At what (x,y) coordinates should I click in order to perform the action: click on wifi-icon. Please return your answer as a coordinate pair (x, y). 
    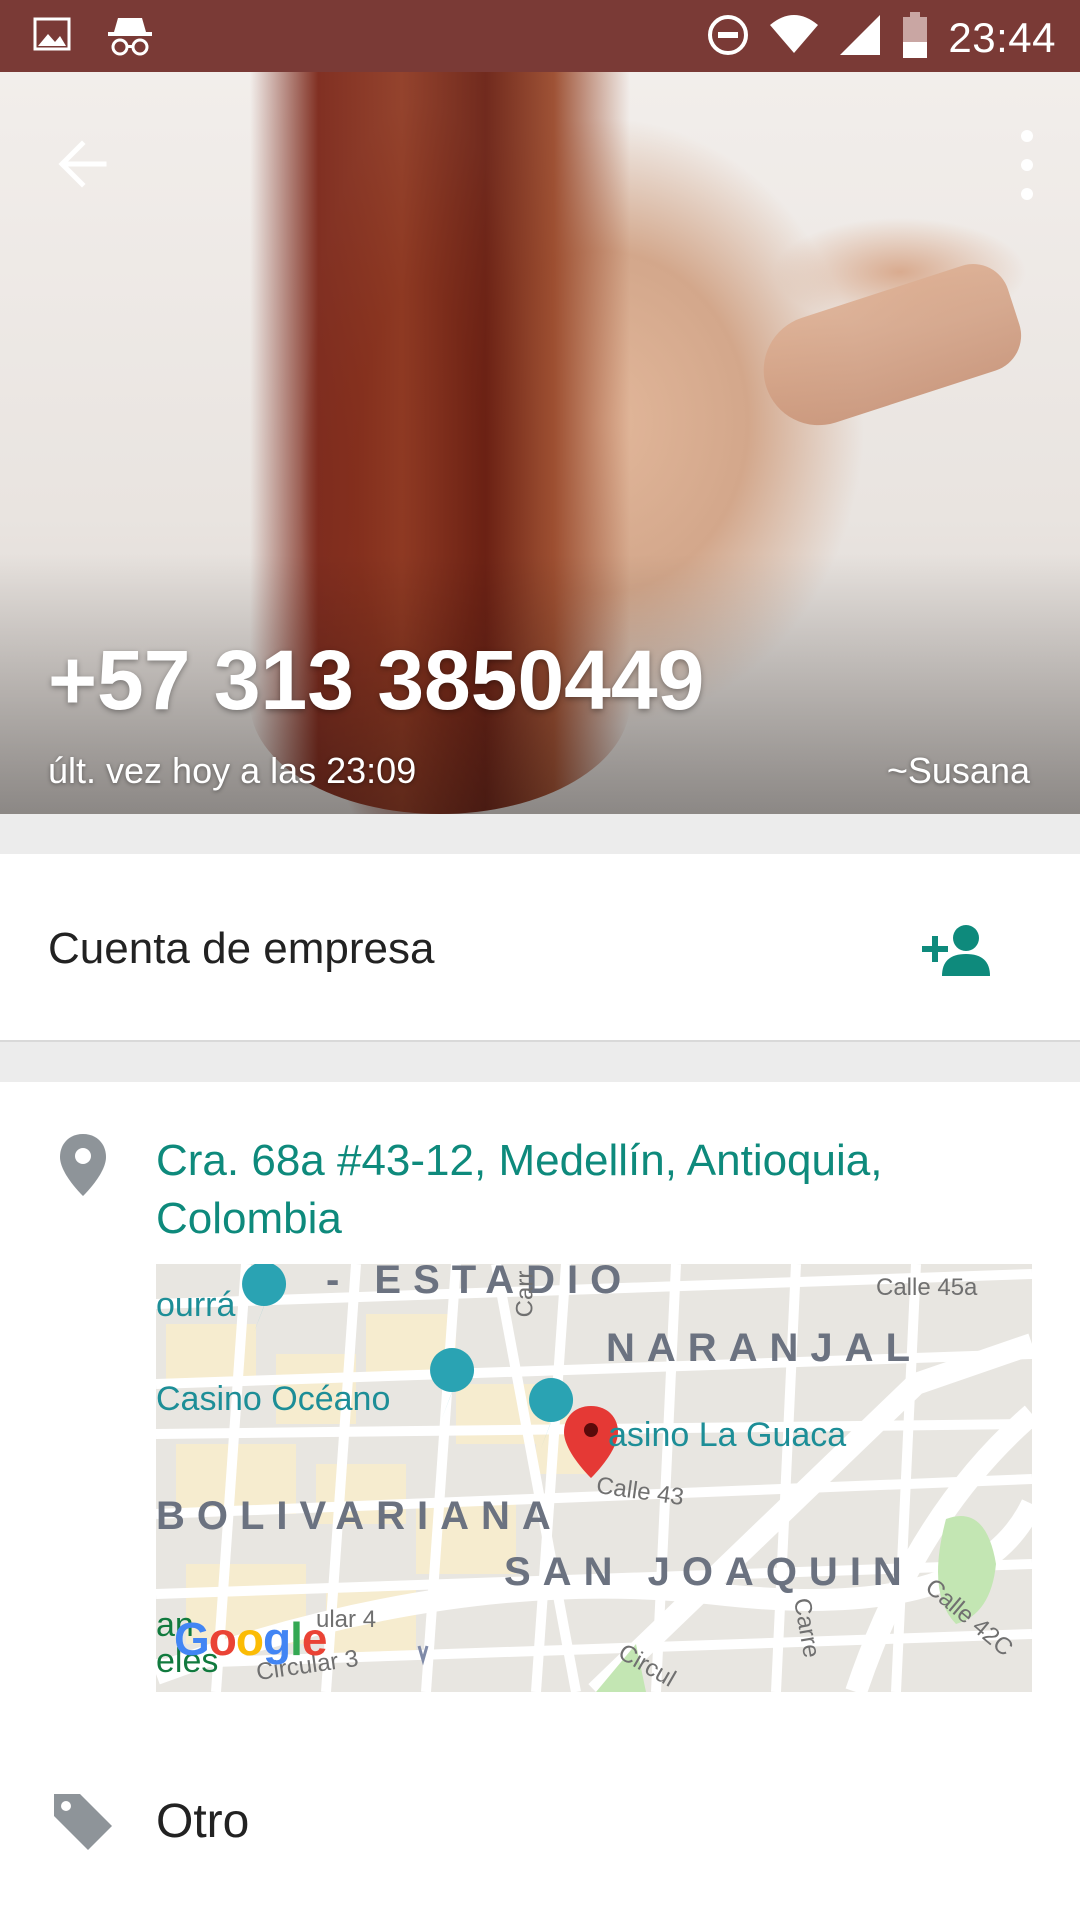
    Looking at the image, I should click on (794, 37).